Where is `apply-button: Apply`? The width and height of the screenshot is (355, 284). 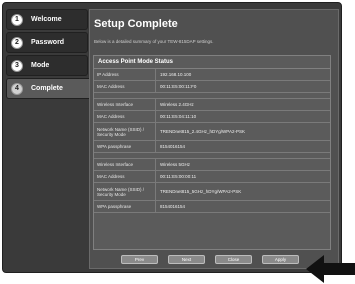 apply-button: Apply is located at coordinates (280, 259).